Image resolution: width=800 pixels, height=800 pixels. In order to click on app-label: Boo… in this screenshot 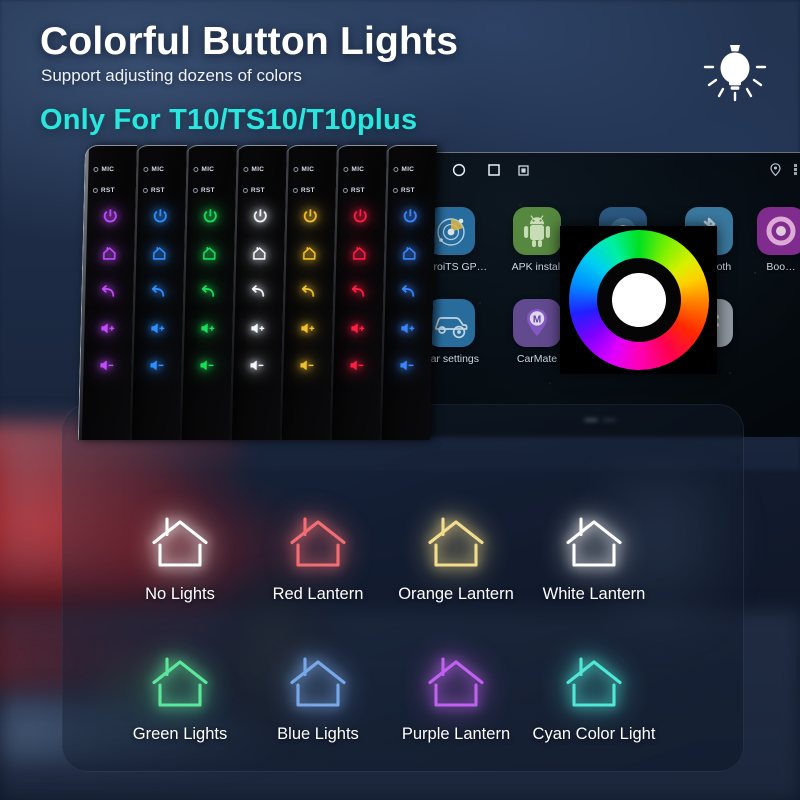, I will do `click(781, 267)`.